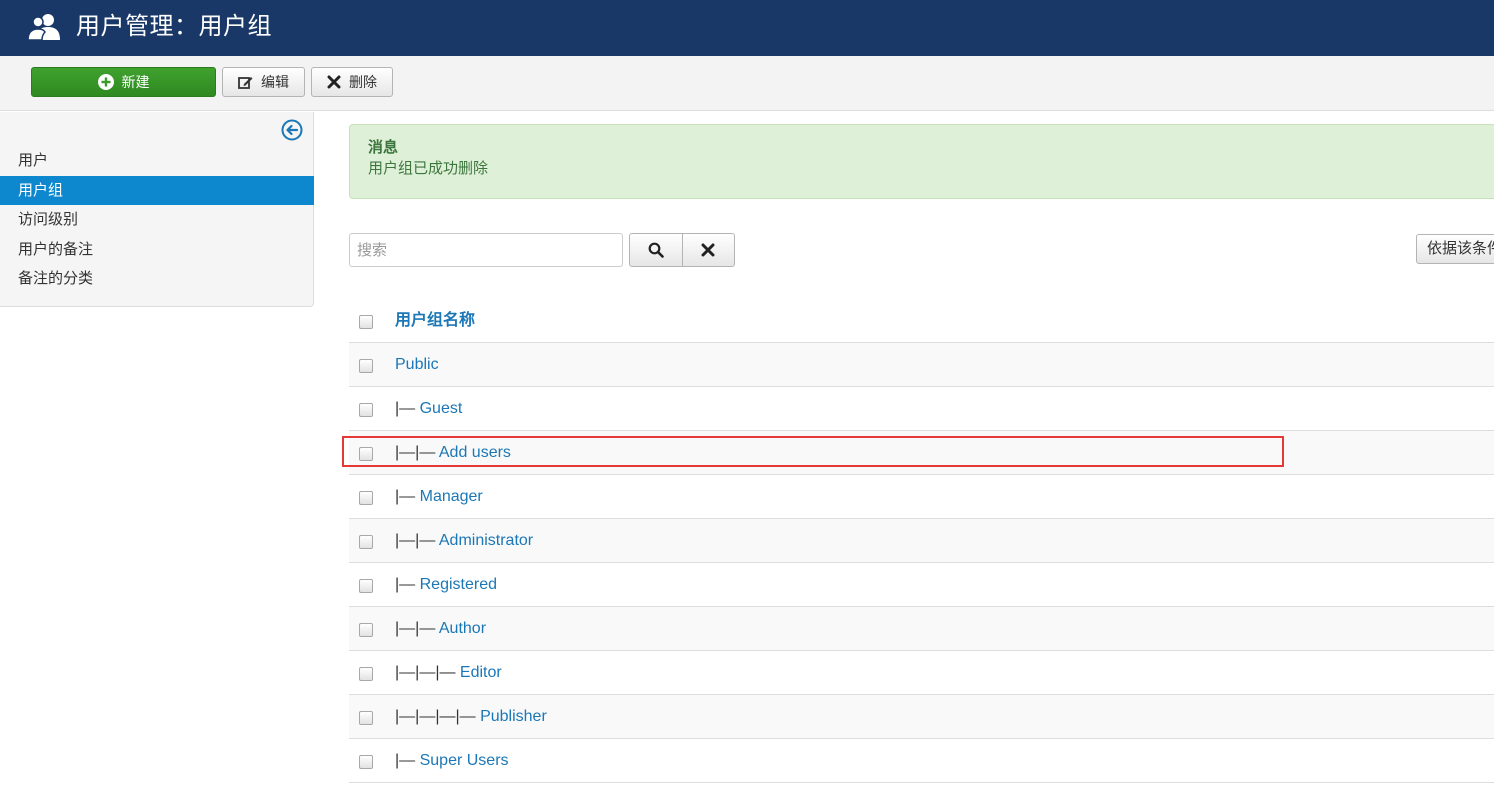 This screenshot has height=811, width=1494. Describe the element at coordinates (481, 672) in the screenshot. I see `group-name-link: Editor` at that location.